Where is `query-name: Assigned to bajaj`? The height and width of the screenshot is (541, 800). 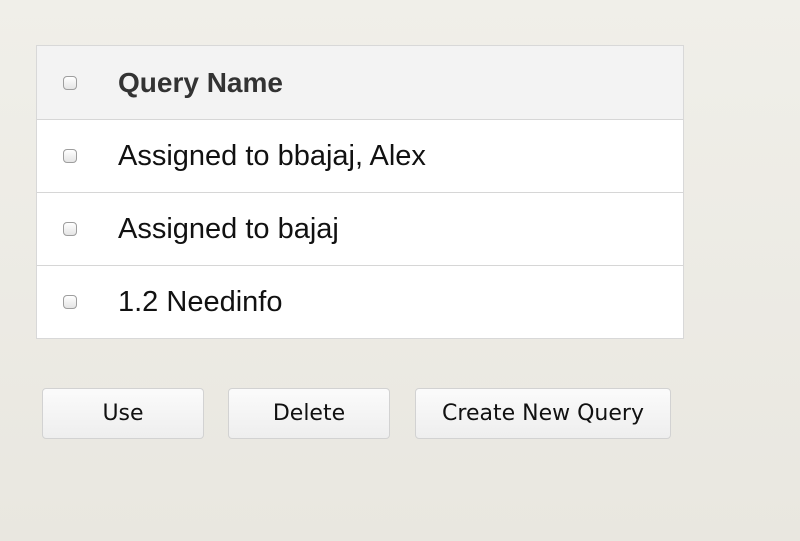
query-name: Assigned to bajaj is located at coordinates (228, 228).